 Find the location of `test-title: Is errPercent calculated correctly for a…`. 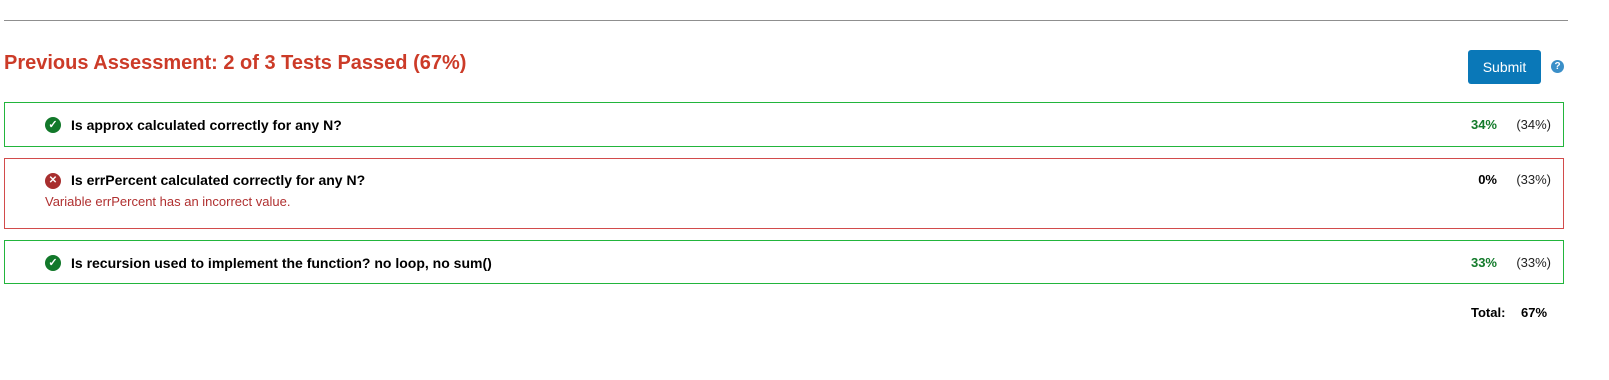

test-title: Is errPercent calculated correctly for a… is located at coordinates (218, 180).